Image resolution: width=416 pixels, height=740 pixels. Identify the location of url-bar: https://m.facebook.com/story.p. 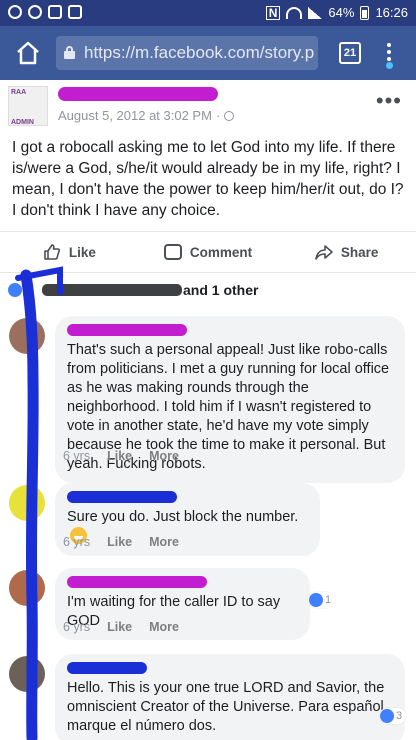
(187, 53).